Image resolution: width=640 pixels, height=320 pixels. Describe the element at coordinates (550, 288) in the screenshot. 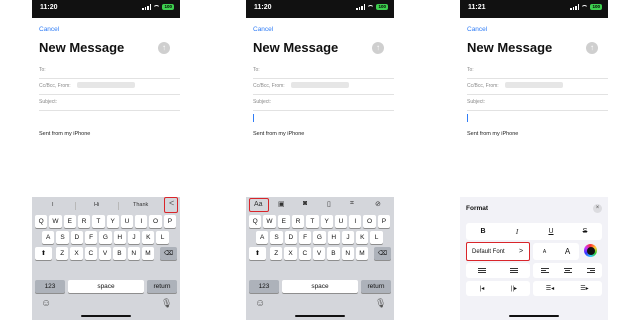

I see `outdent-icon: ☰◂` at that location.